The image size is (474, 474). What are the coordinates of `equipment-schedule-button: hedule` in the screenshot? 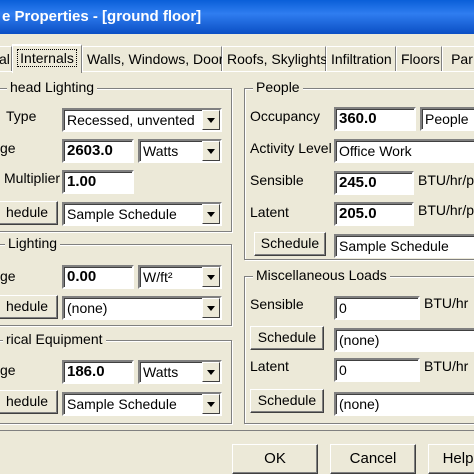 It's located at (29, 402).